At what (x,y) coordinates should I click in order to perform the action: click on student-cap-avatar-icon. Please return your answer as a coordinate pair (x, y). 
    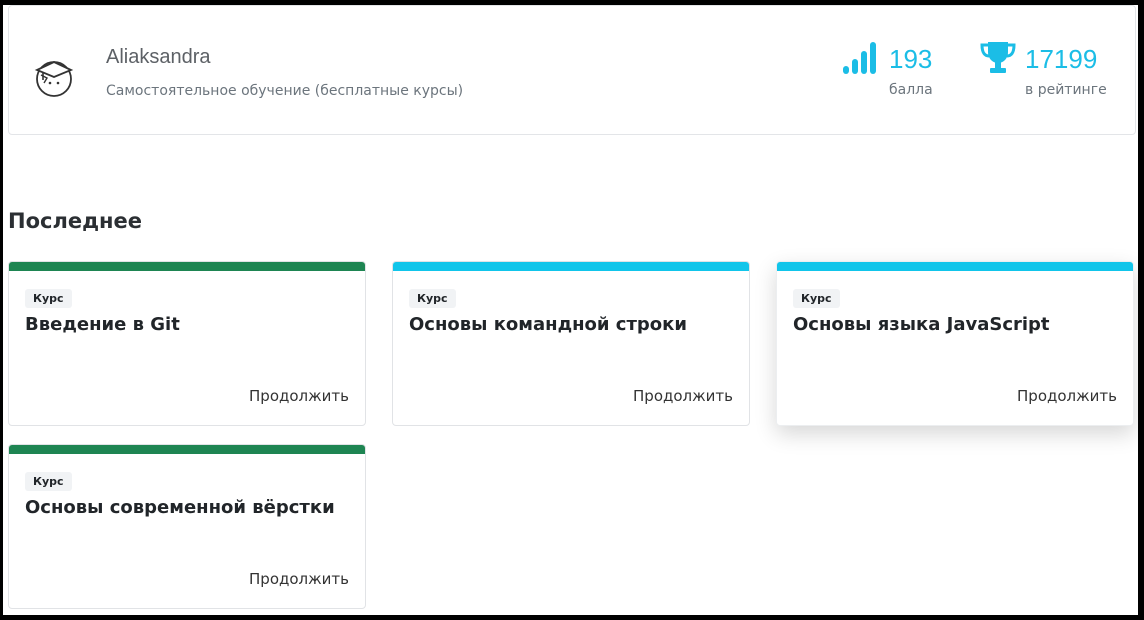
    Looking at the image, I should click on (54, 76).